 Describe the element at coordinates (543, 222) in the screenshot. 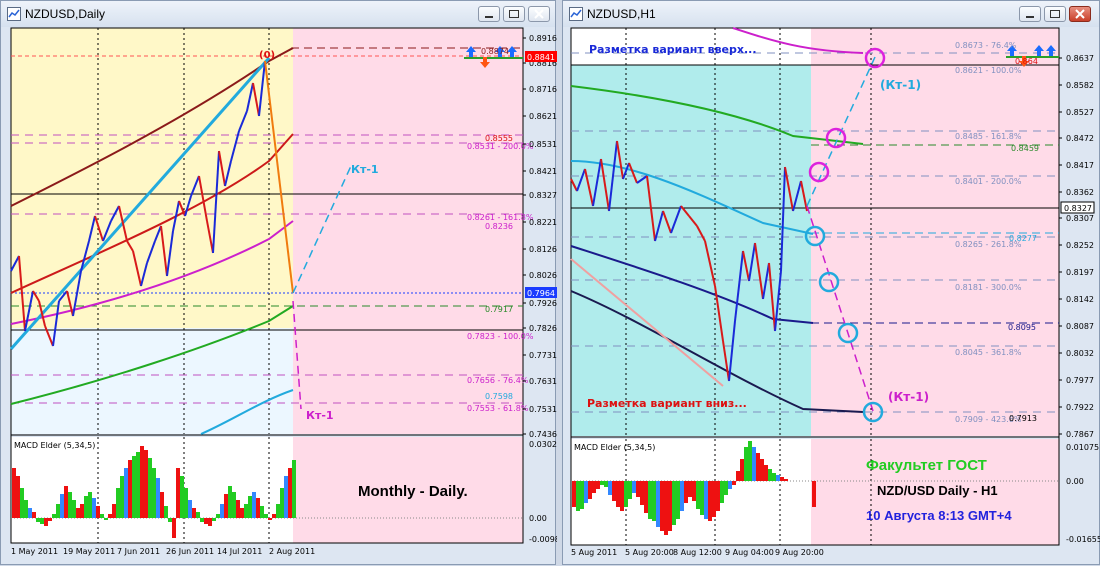

I see `price-tick-label: 0.8221` at that location.